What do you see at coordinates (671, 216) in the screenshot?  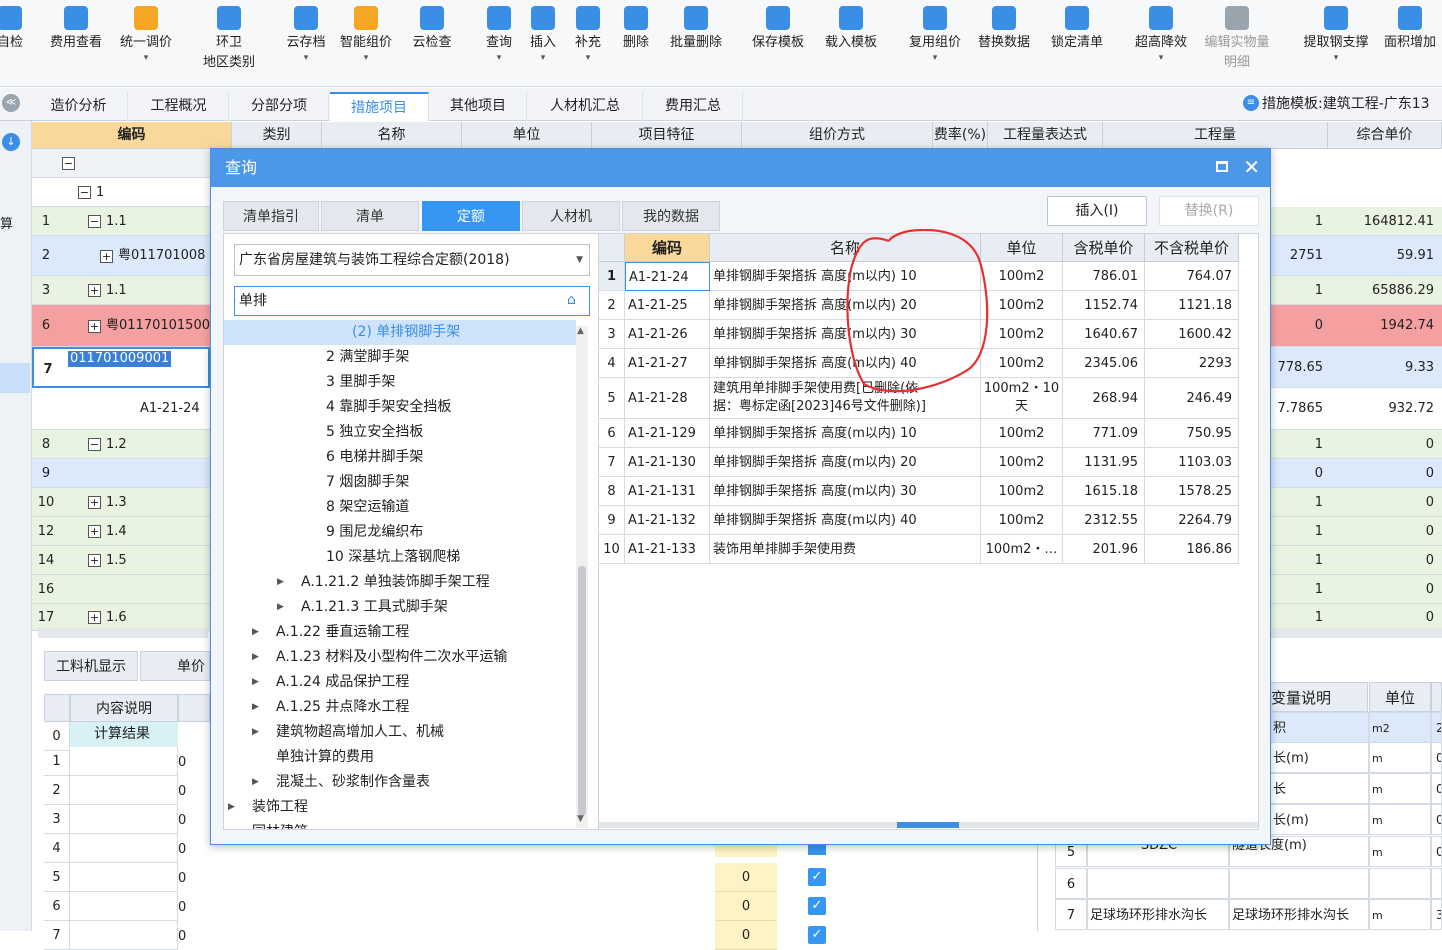 I see `dialog-tab-4: 我的数据` at bounding box center [671, 216].